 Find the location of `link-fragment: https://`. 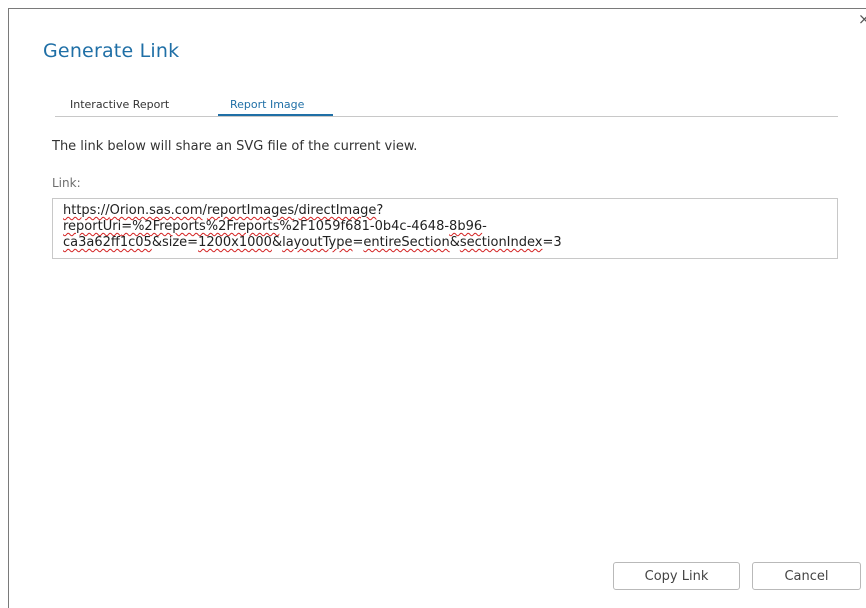

link-fragment: https:// is located at coordinates (86, 210).